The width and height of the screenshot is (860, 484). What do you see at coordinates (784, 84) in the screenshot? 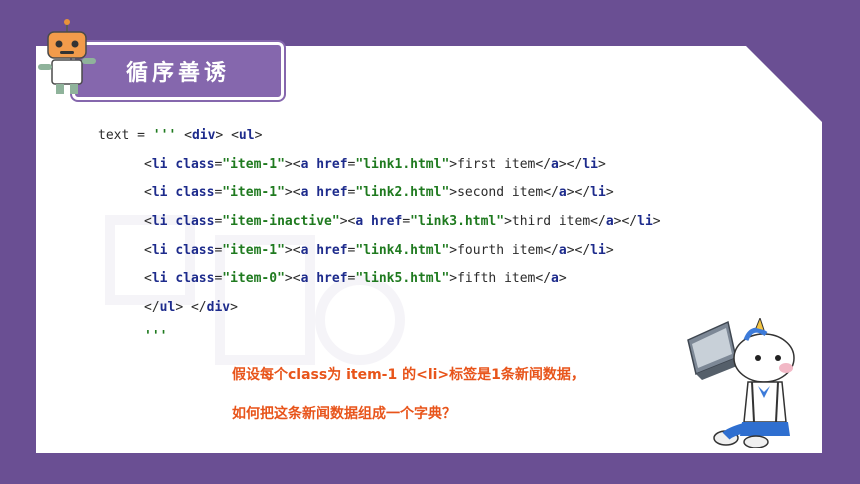
I see `page-corner-fold` at bounding box center [784, 84].